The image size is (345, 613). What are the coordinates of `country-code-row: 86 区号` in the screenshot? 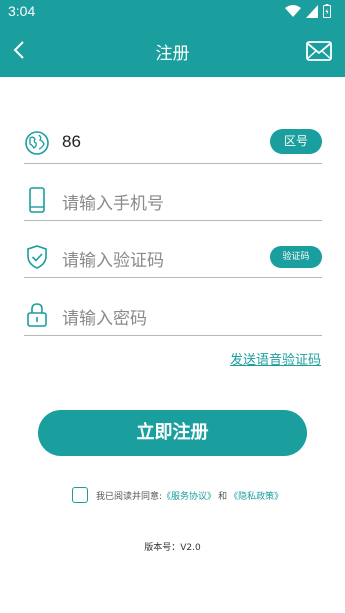 It's located at (173, 144).